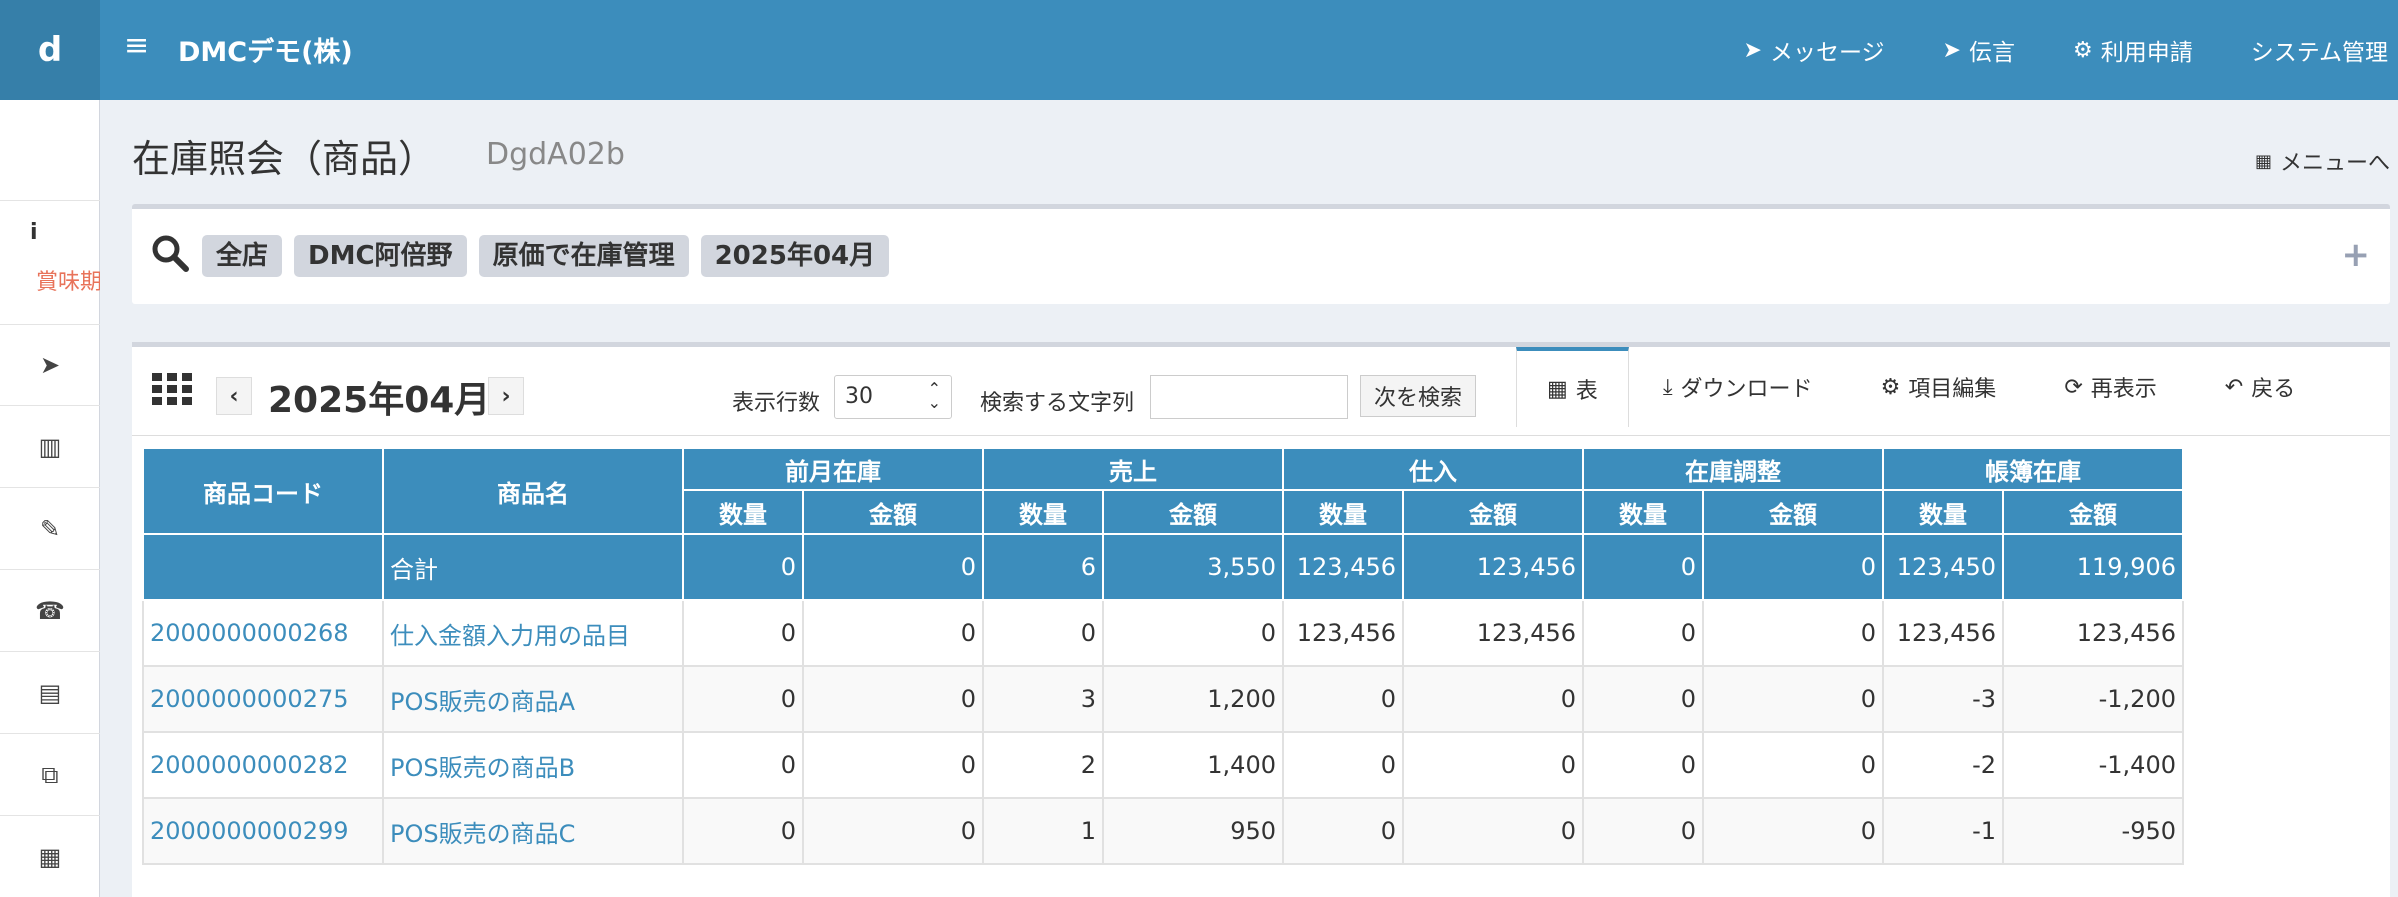  I want to click on sidebar-item-fax: ☎, so click(50, 611).